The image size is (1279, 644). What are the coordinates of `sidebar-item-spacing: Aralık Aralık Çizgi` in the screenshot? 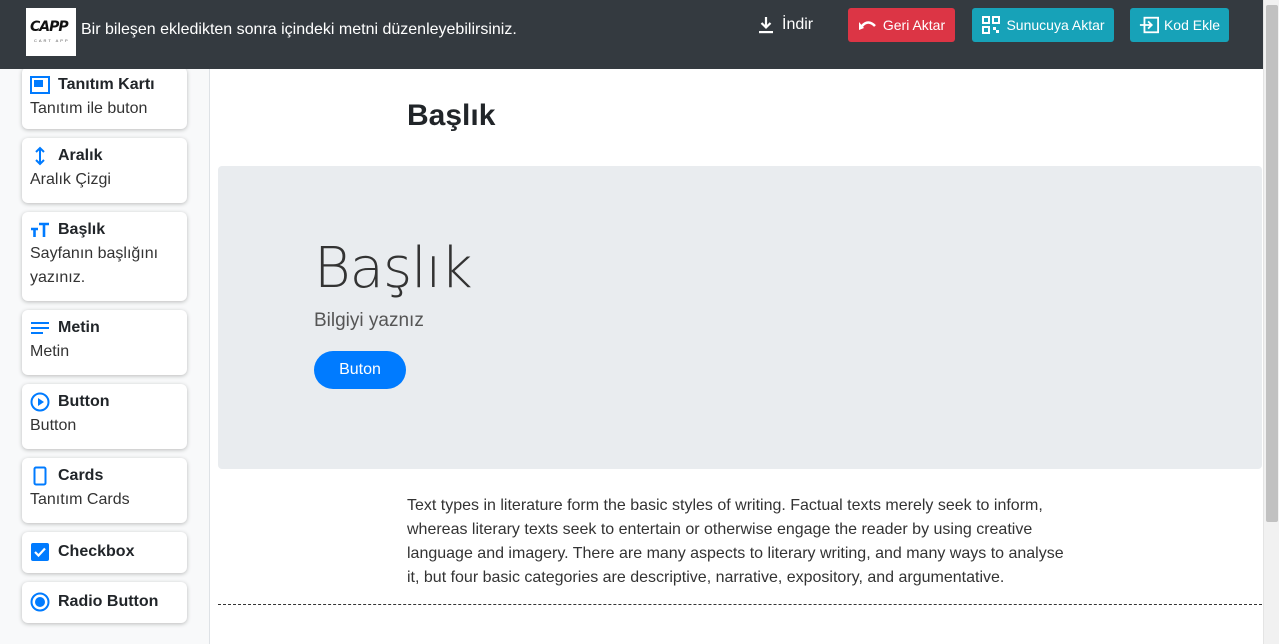 It's located at (104, 170).